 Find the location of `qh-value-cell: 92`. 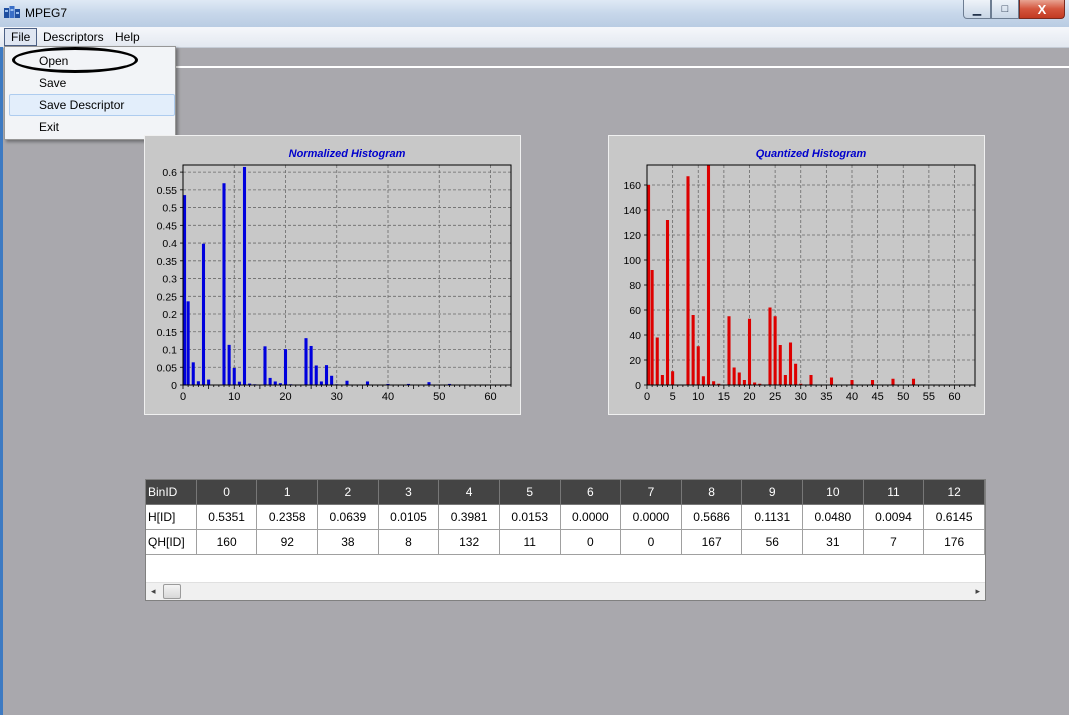

qh-value-cell: 92 is located at coordinates (287, 542).